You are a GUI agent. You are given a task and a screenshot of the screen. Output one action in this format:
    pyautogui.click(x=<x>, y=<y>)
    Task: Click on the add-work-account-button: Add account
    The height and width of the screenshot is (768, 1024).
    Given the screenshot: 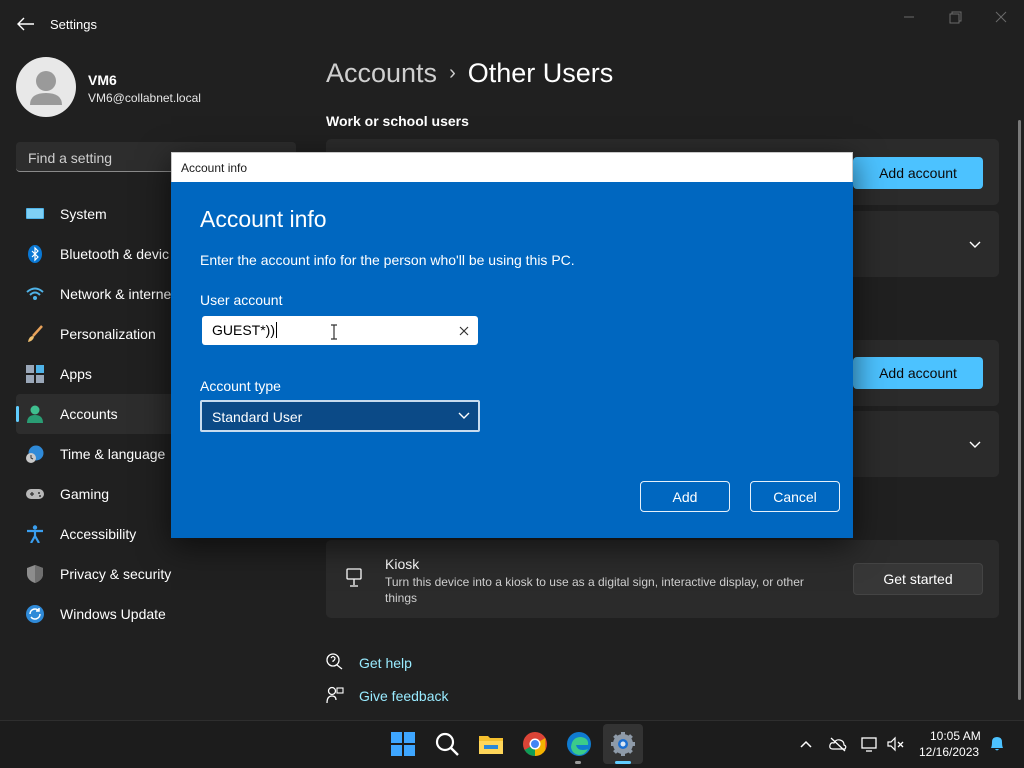 What is the action you would take?
    pyautogui.click(x=918, y=173)
    